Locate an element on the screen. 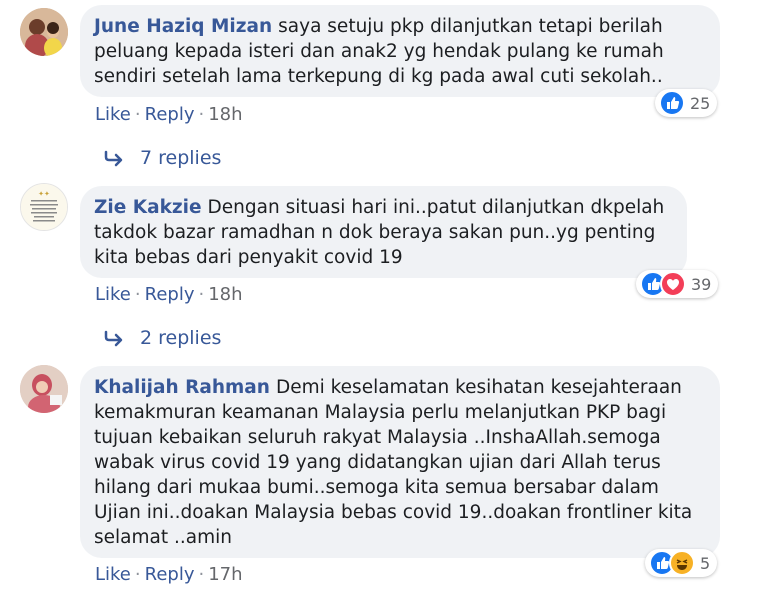 Image resolution: width=770 pixels, height=590 pixels. haha-icon is located at coordinates (682, 563).